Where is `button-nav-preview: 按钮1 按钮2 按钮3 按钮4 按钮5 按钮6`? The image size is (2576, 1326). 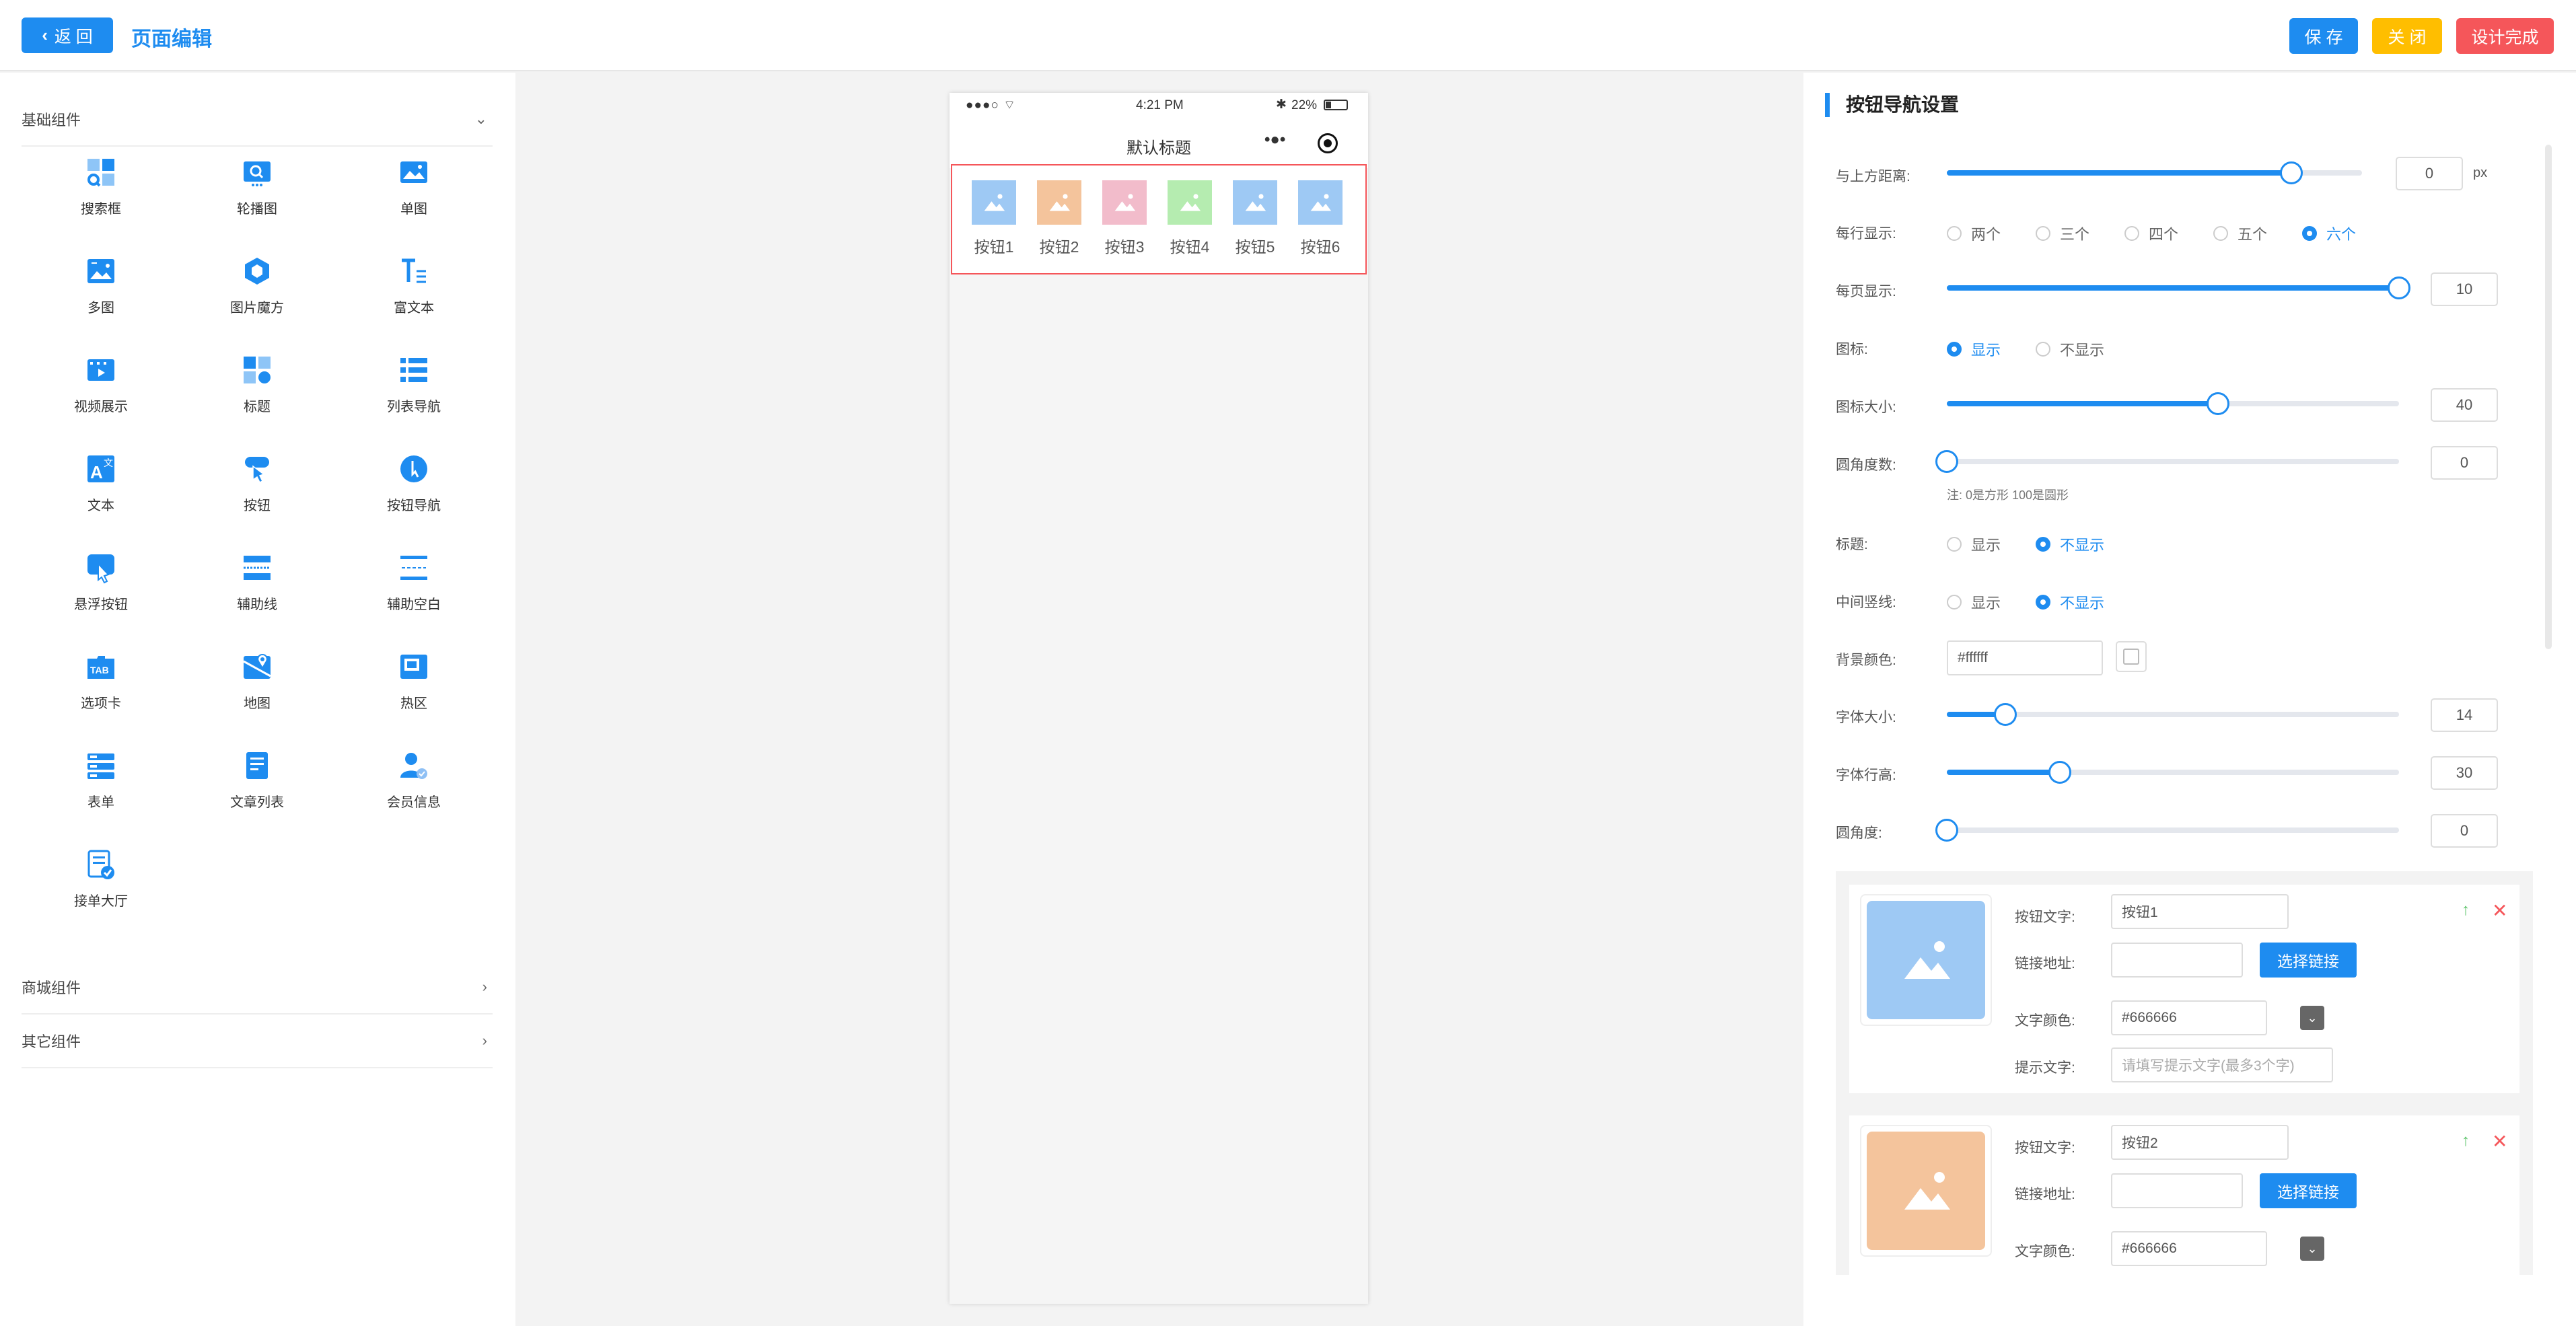 button-nav-preview: 按钮1 按钮2 按钮3 按钮4 按钮5 按钮6 is located at coordinates (1159, 219).